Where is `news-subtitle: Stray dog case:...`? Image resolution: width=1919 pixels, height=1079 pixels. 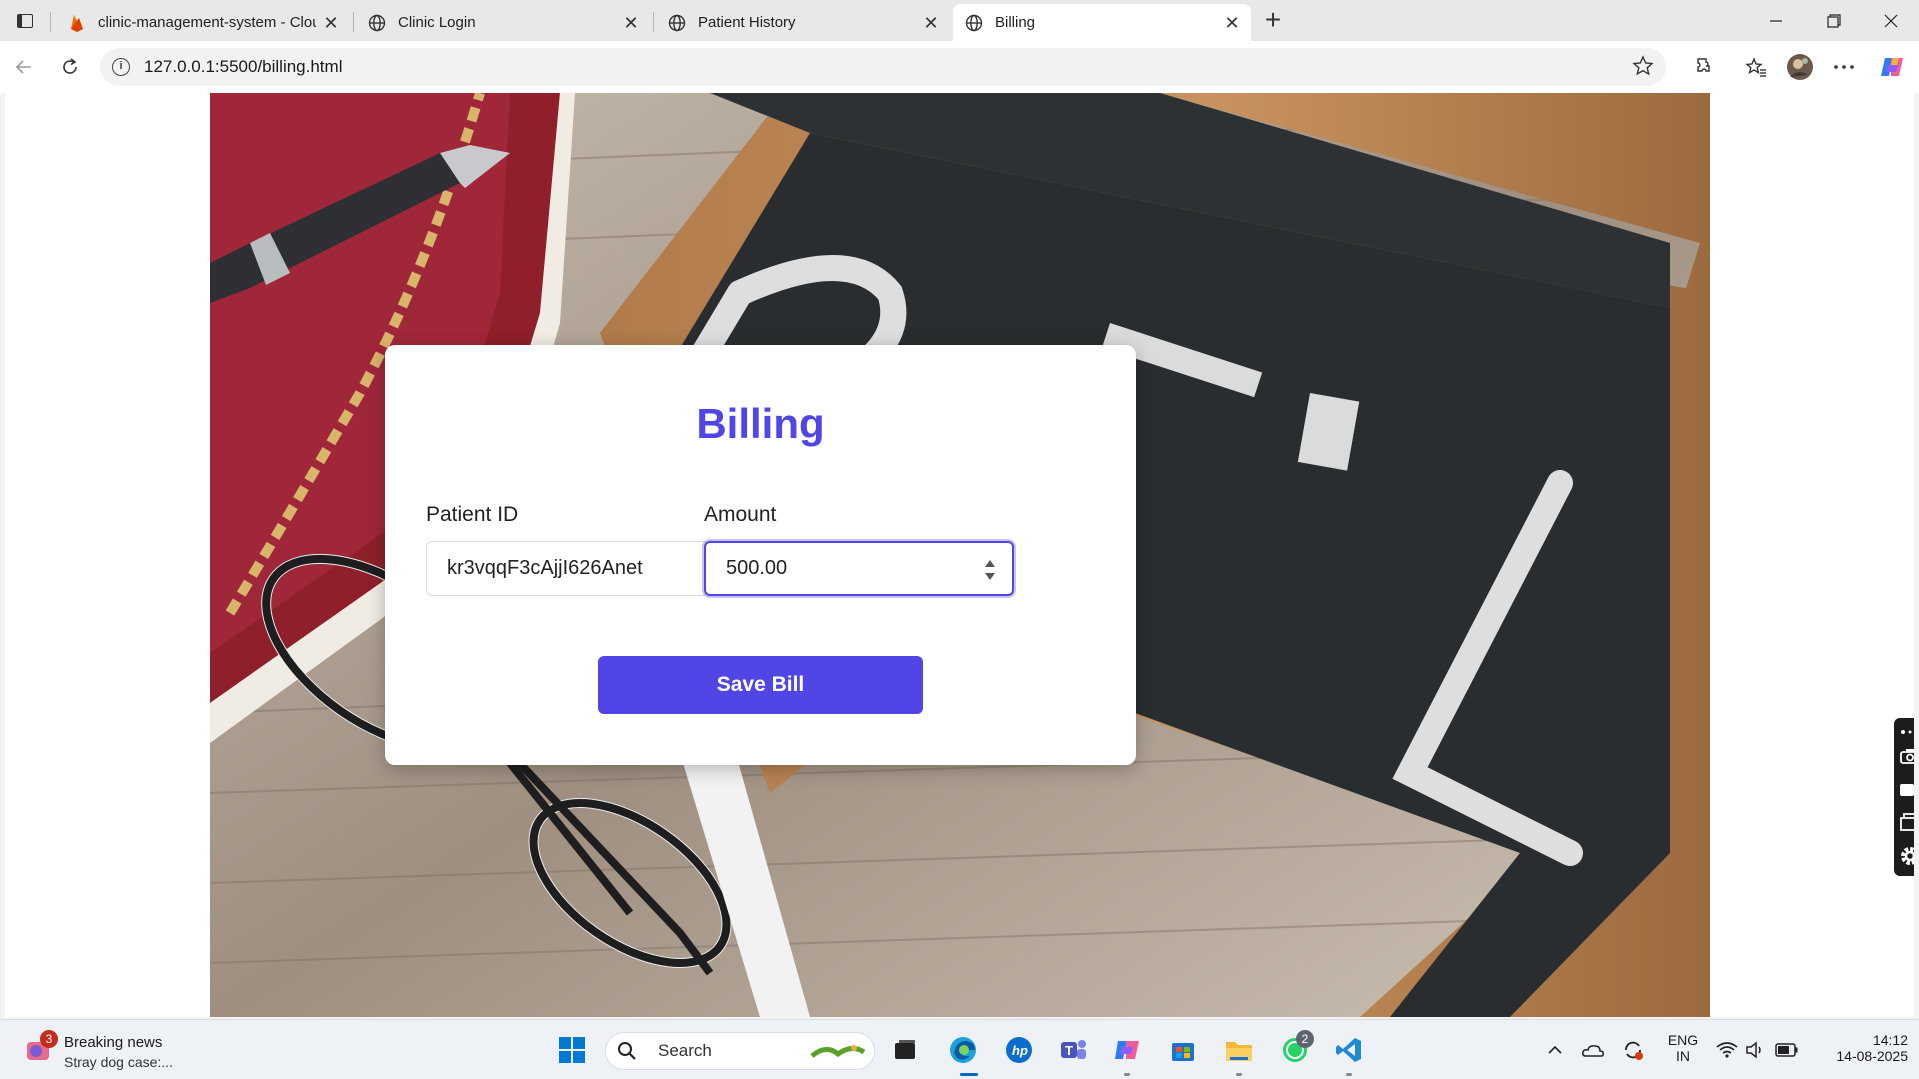
news-subtitle: Stray dog case:... is located at coordinates (118, 1062).